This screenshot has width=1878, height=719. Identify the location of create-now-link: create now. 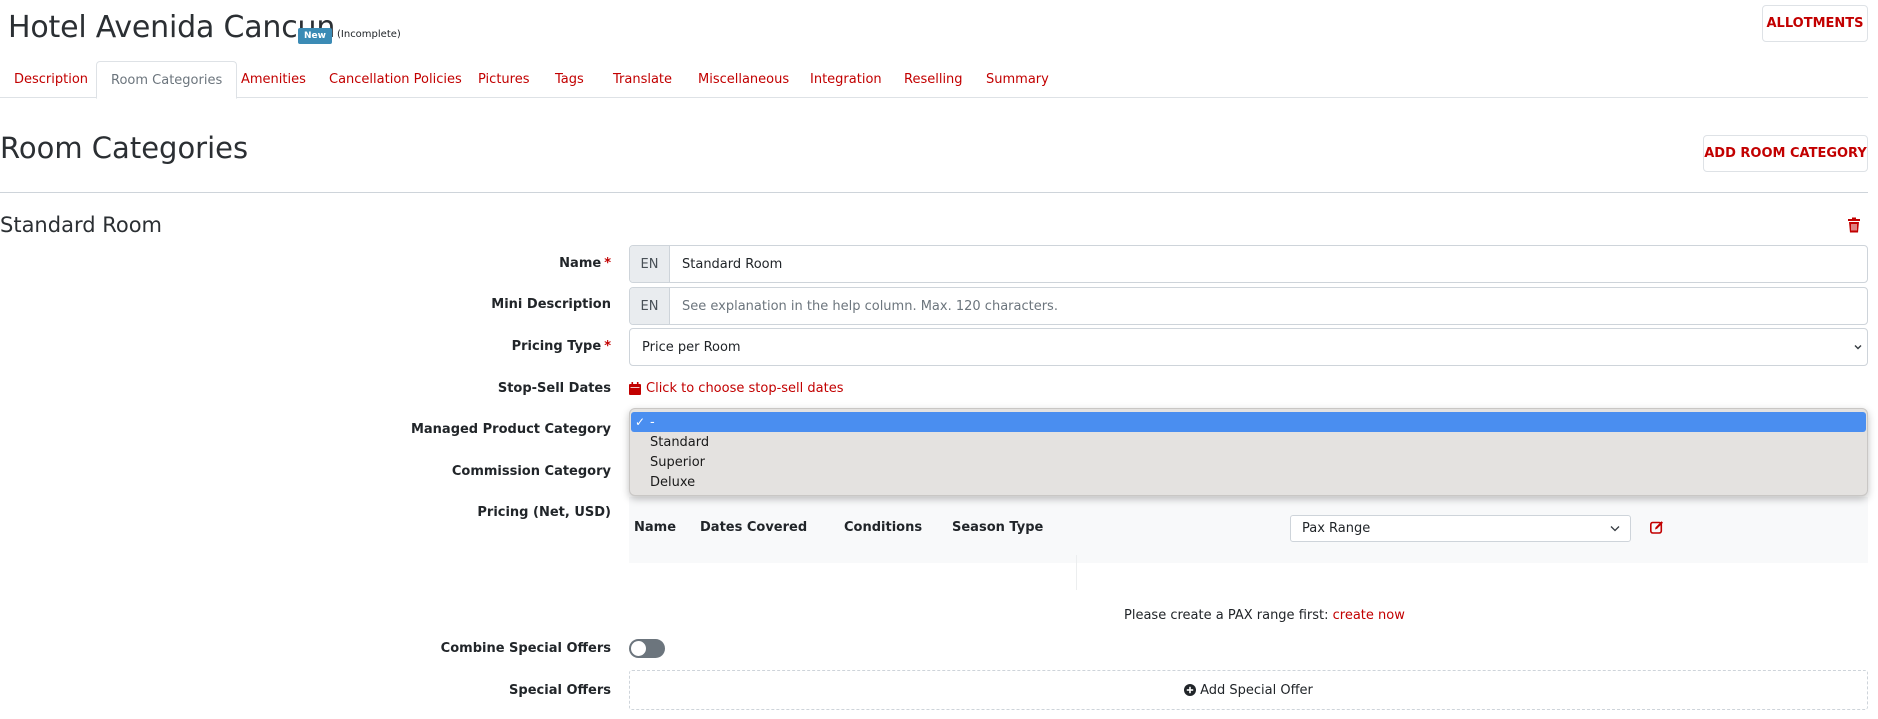
(1369, 615).